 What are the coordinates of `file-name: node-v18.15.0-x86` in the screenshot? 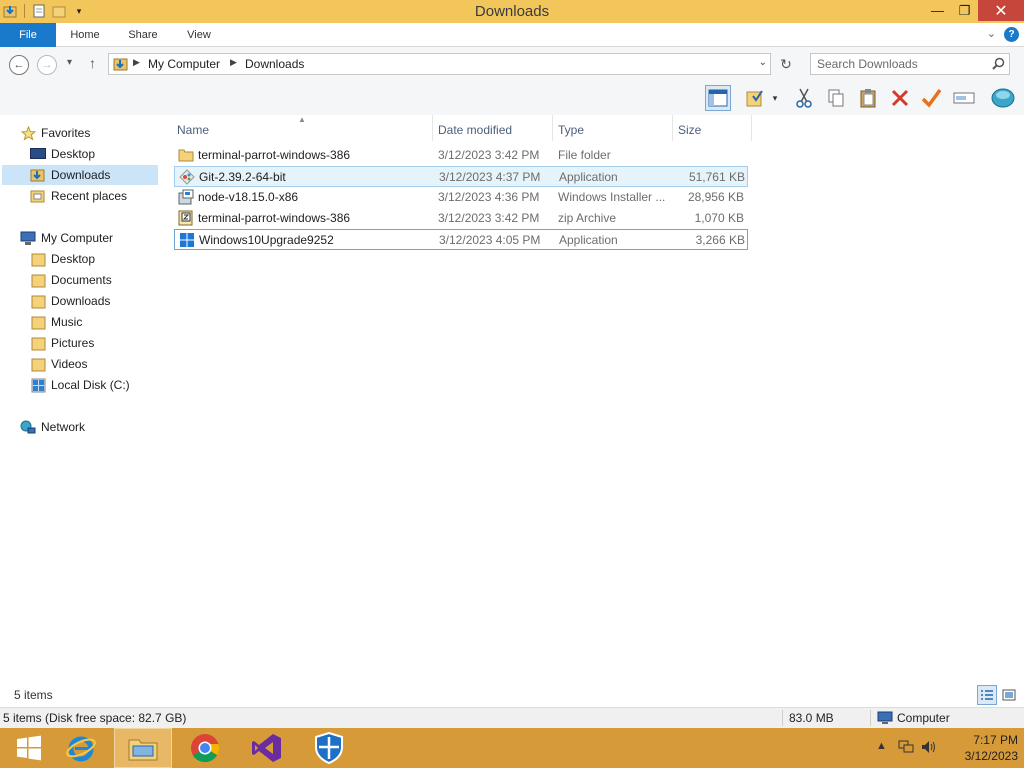 It's located at (248, 197).